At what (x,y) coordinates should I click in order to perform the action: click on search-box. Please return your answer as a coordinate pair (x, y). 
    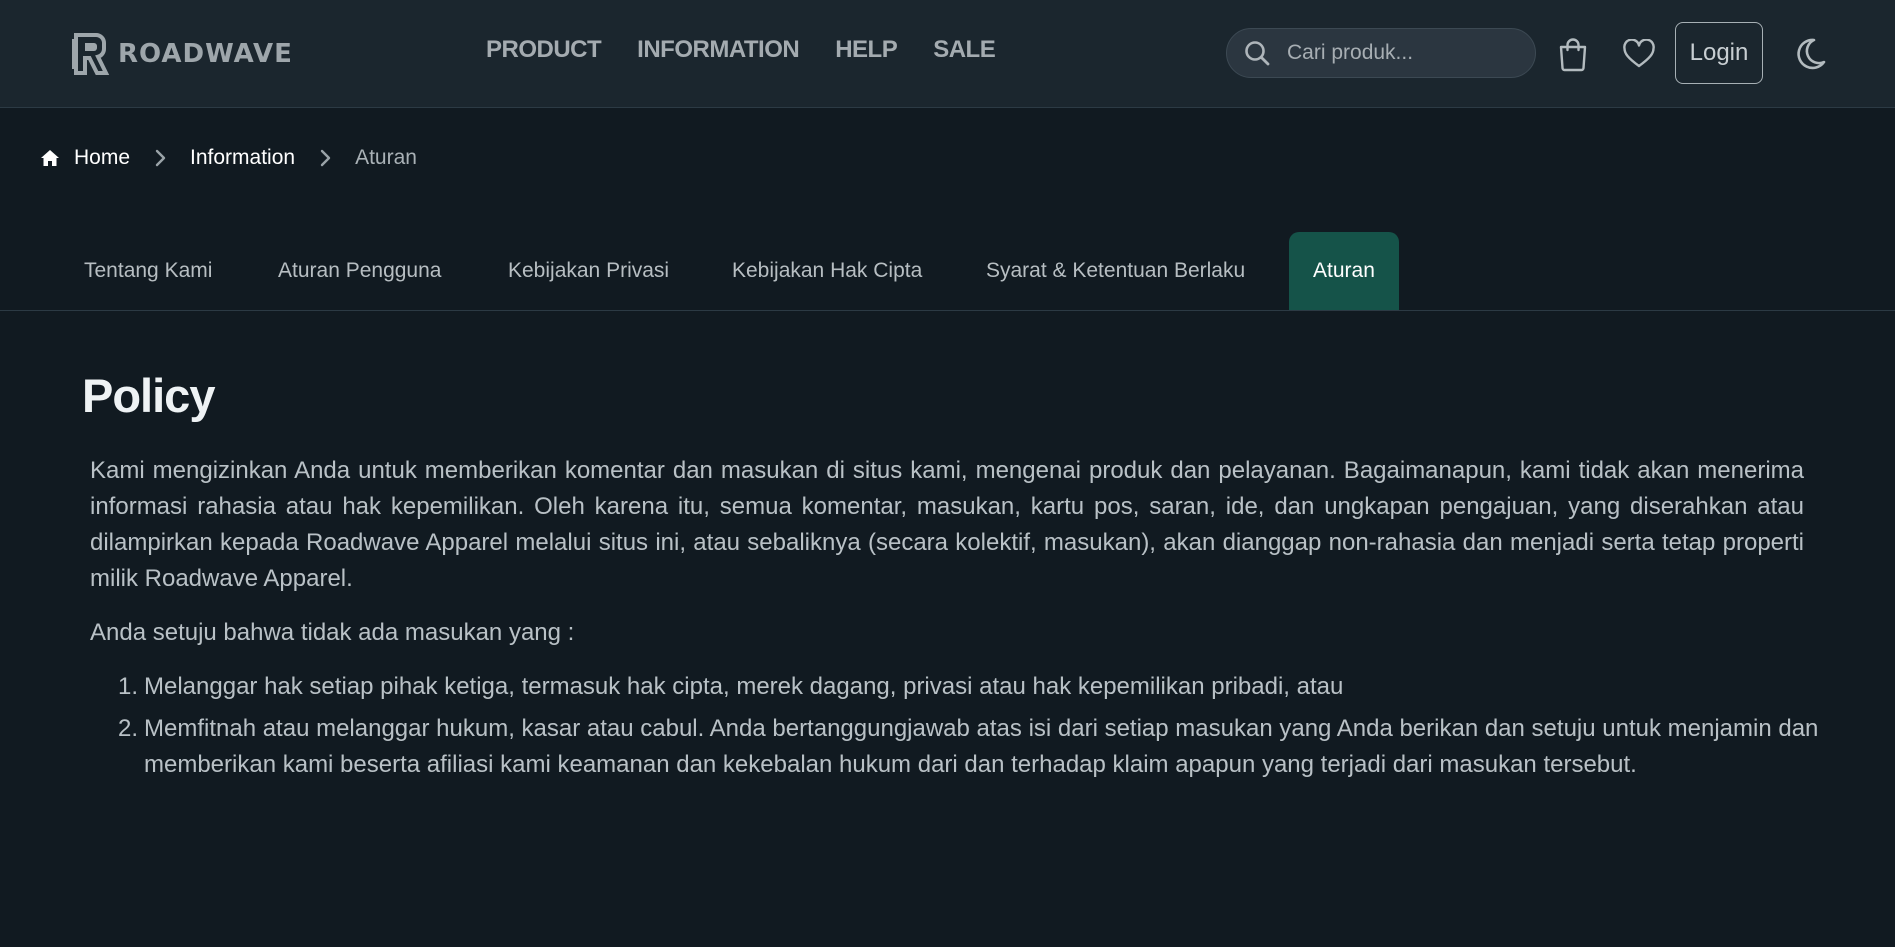
    Looking at the image, I should click on (1381, 53).